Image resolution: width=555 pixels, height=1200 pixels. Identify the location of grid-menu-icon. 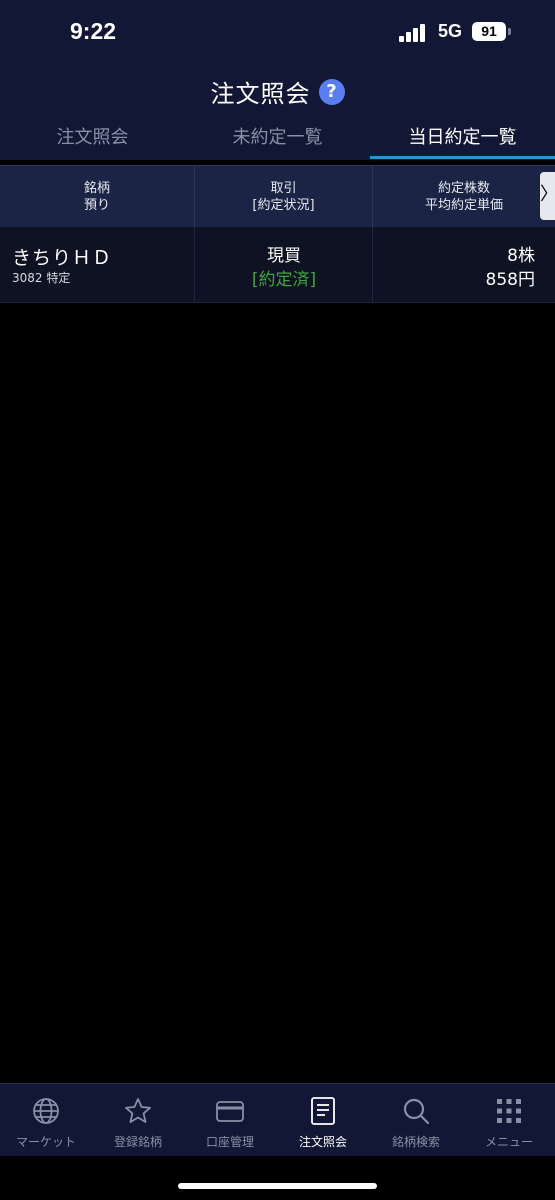
(509, 1111).